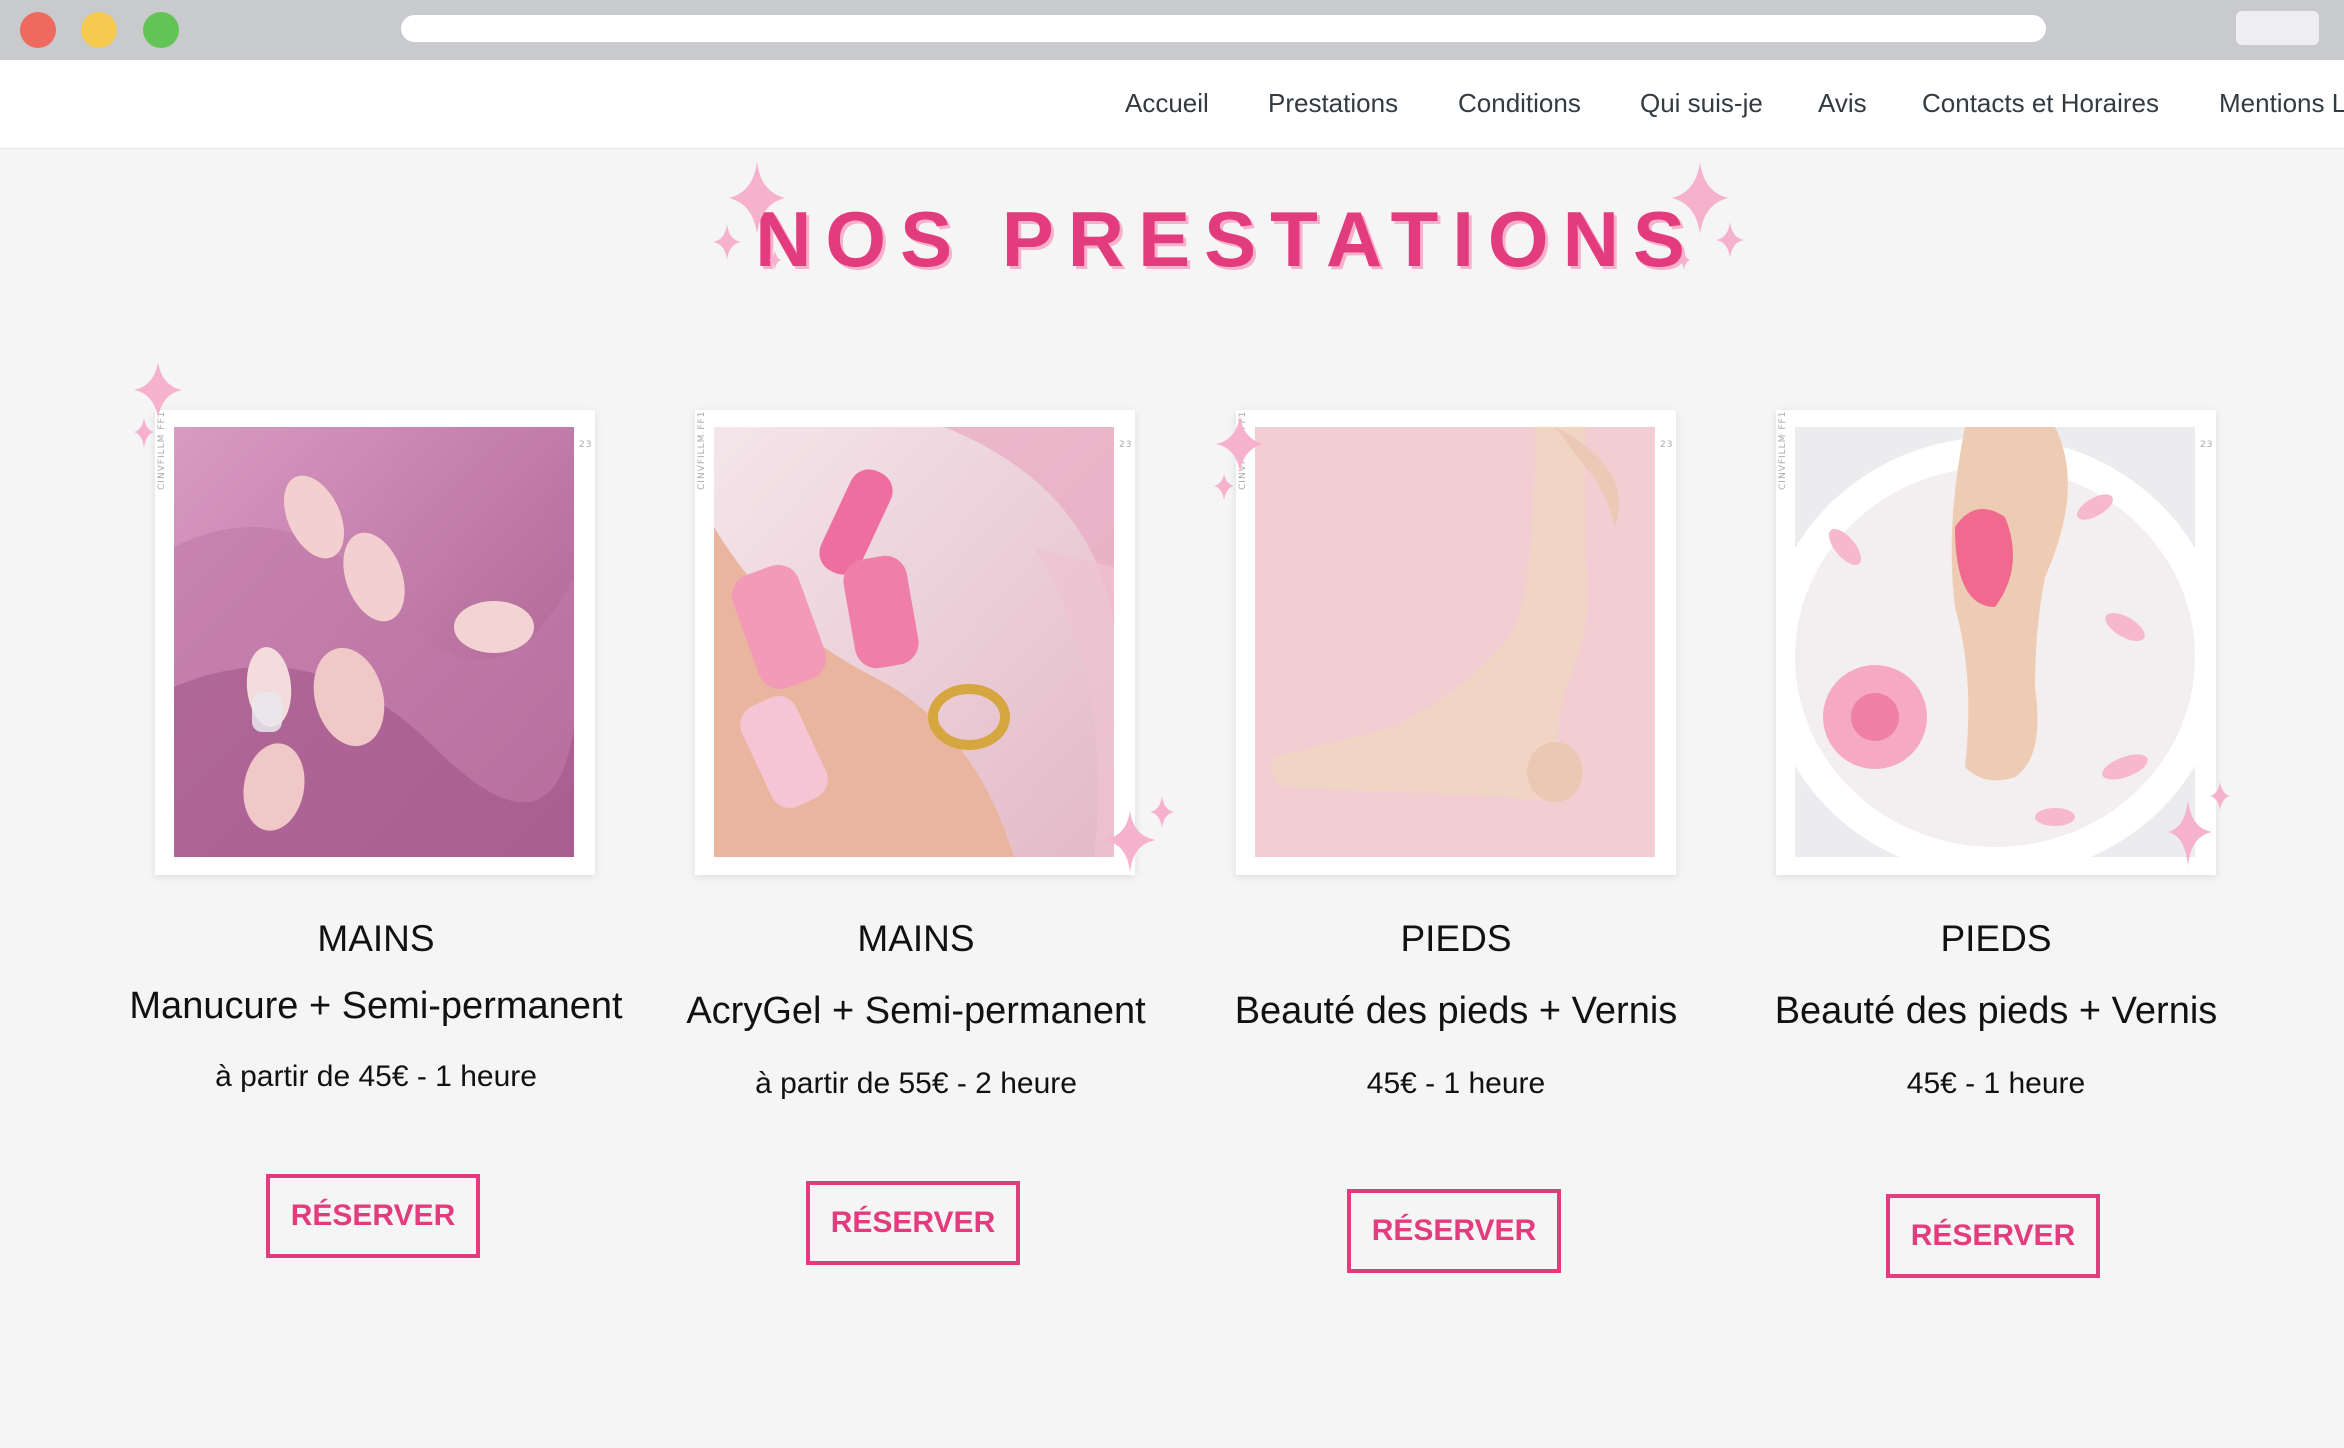 Image resolution: width=2344 pixels, height=1448 pixels. What do you see at coordinates (1223, 28) in the screenshot?
I see `address-bar` at bounding box center [1223, 28].